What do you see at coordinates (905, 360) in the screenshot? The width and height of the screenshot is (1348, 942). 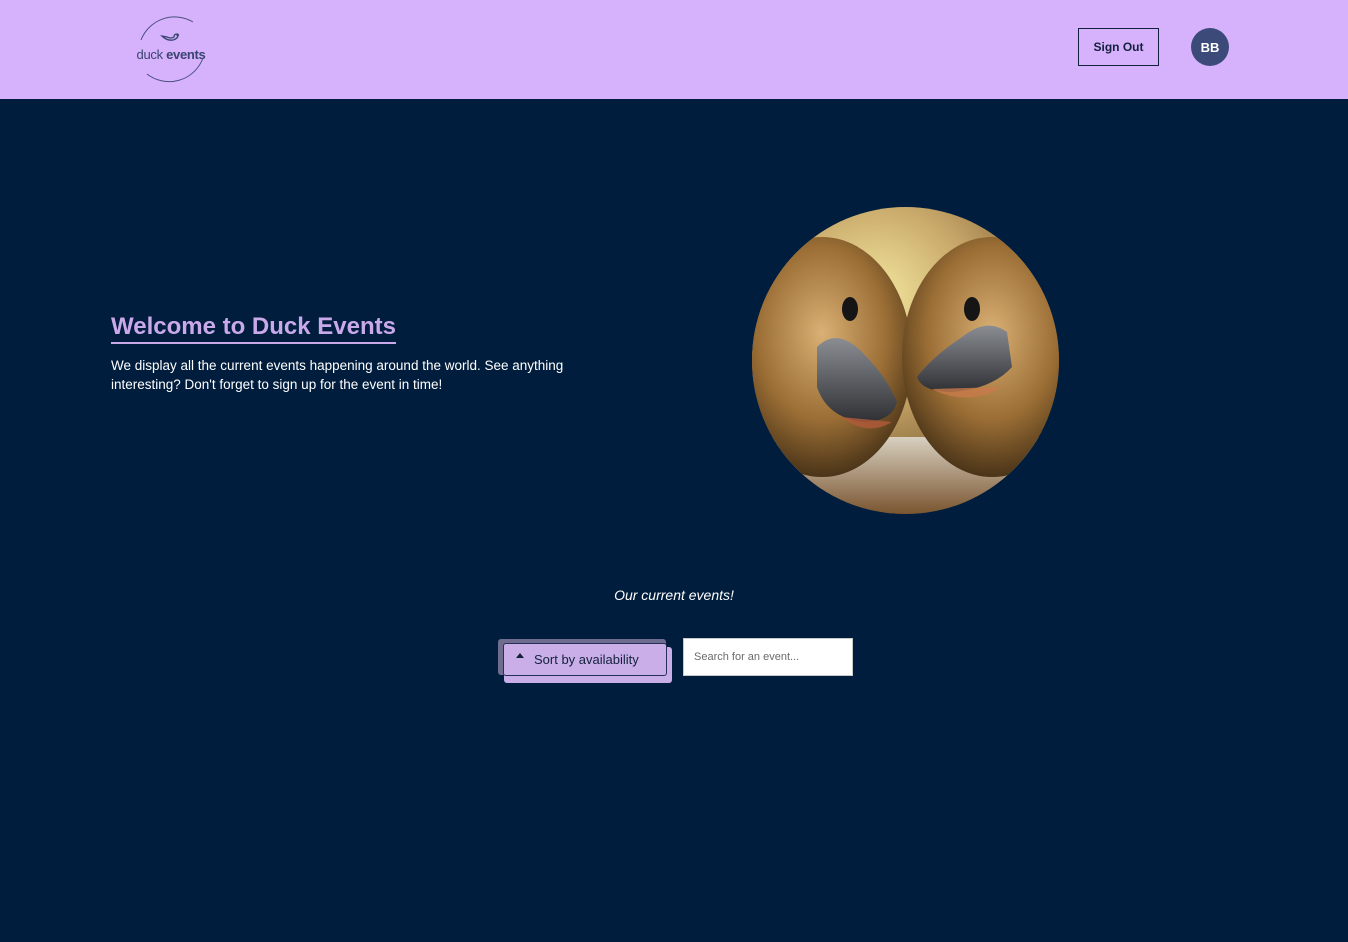 I see `ducklings-image` at bounding box center [905, 360].